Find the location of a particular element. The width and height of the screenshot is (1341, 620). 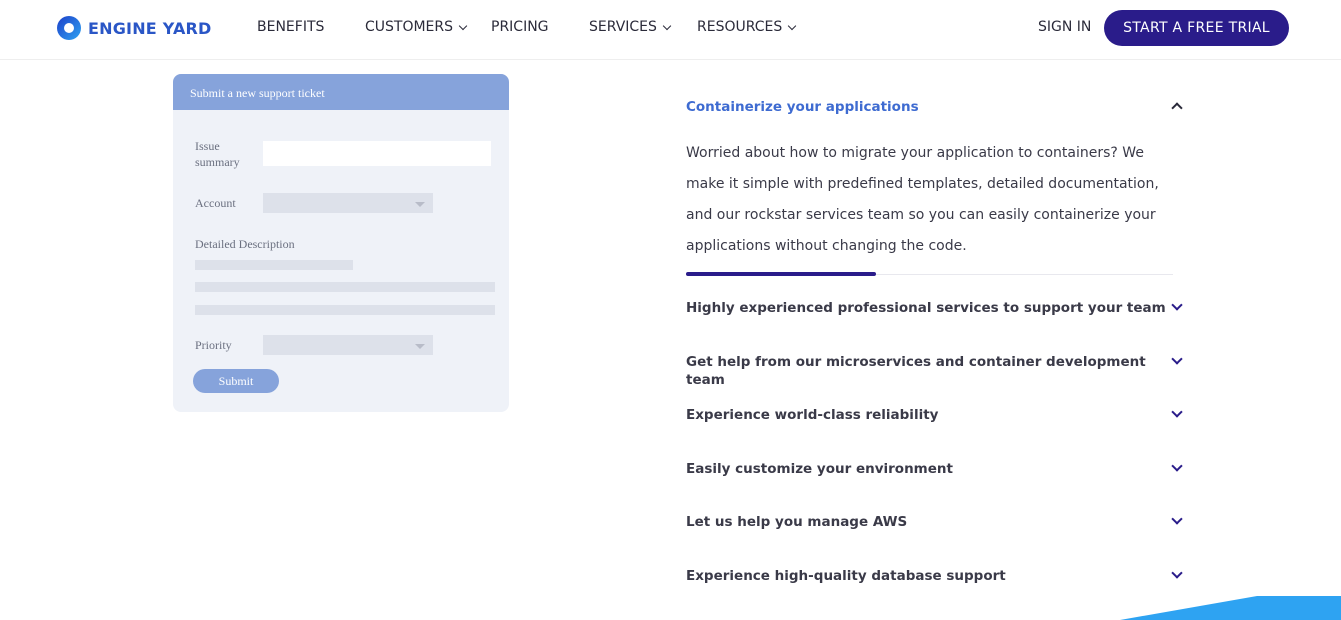

nav-benefits: BENEFITS is located at coordinates (290, 27).